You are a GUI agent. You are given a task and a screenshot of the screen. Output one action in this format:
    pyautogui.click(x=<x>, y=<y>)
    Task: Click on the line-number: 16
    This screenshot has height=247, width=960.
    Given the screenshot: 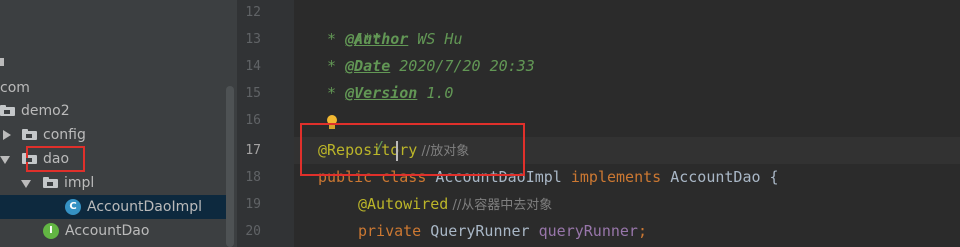 What is the action you would take?
    pyautogui.click(x=253, y=120)
    